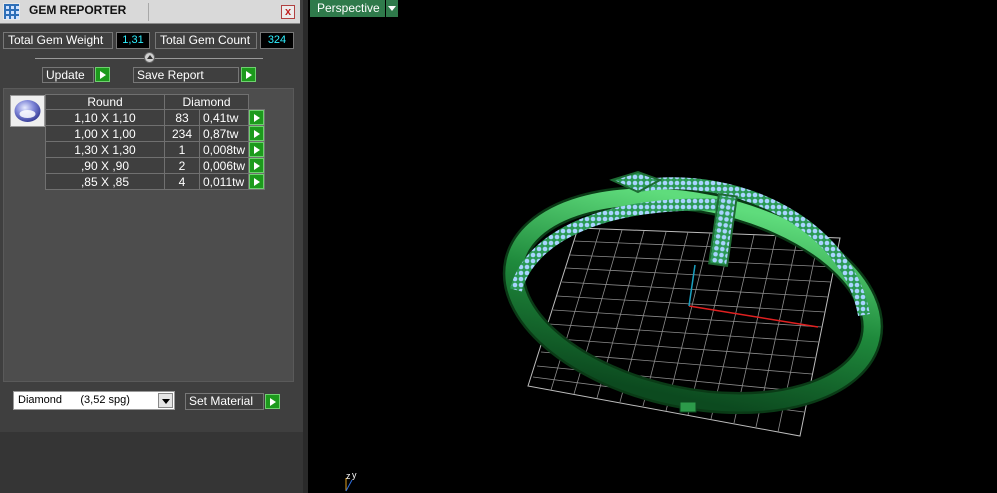 The width and height of the screenshot is (997, 493). I want to click on title-separator, so click(148, 12).